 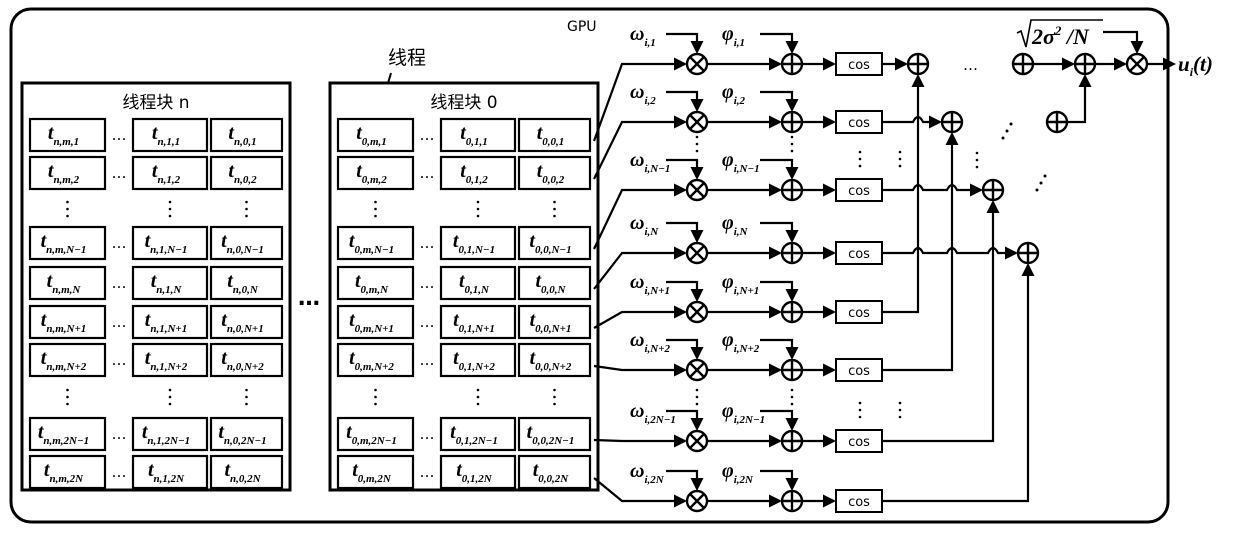 What do you see at coordinates (1137, 64) in the screenshot?
I see `scaling-multiplier` at bounding box center [1137, 64].